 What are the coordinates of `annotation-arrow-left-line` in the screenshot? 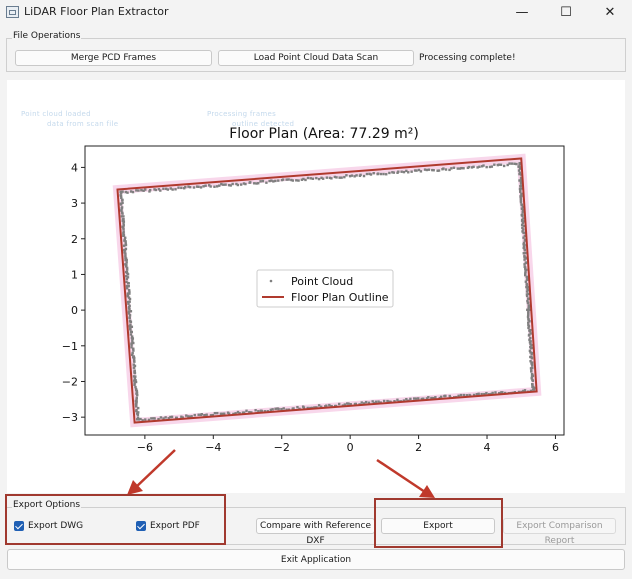 It's located at (155, 469).